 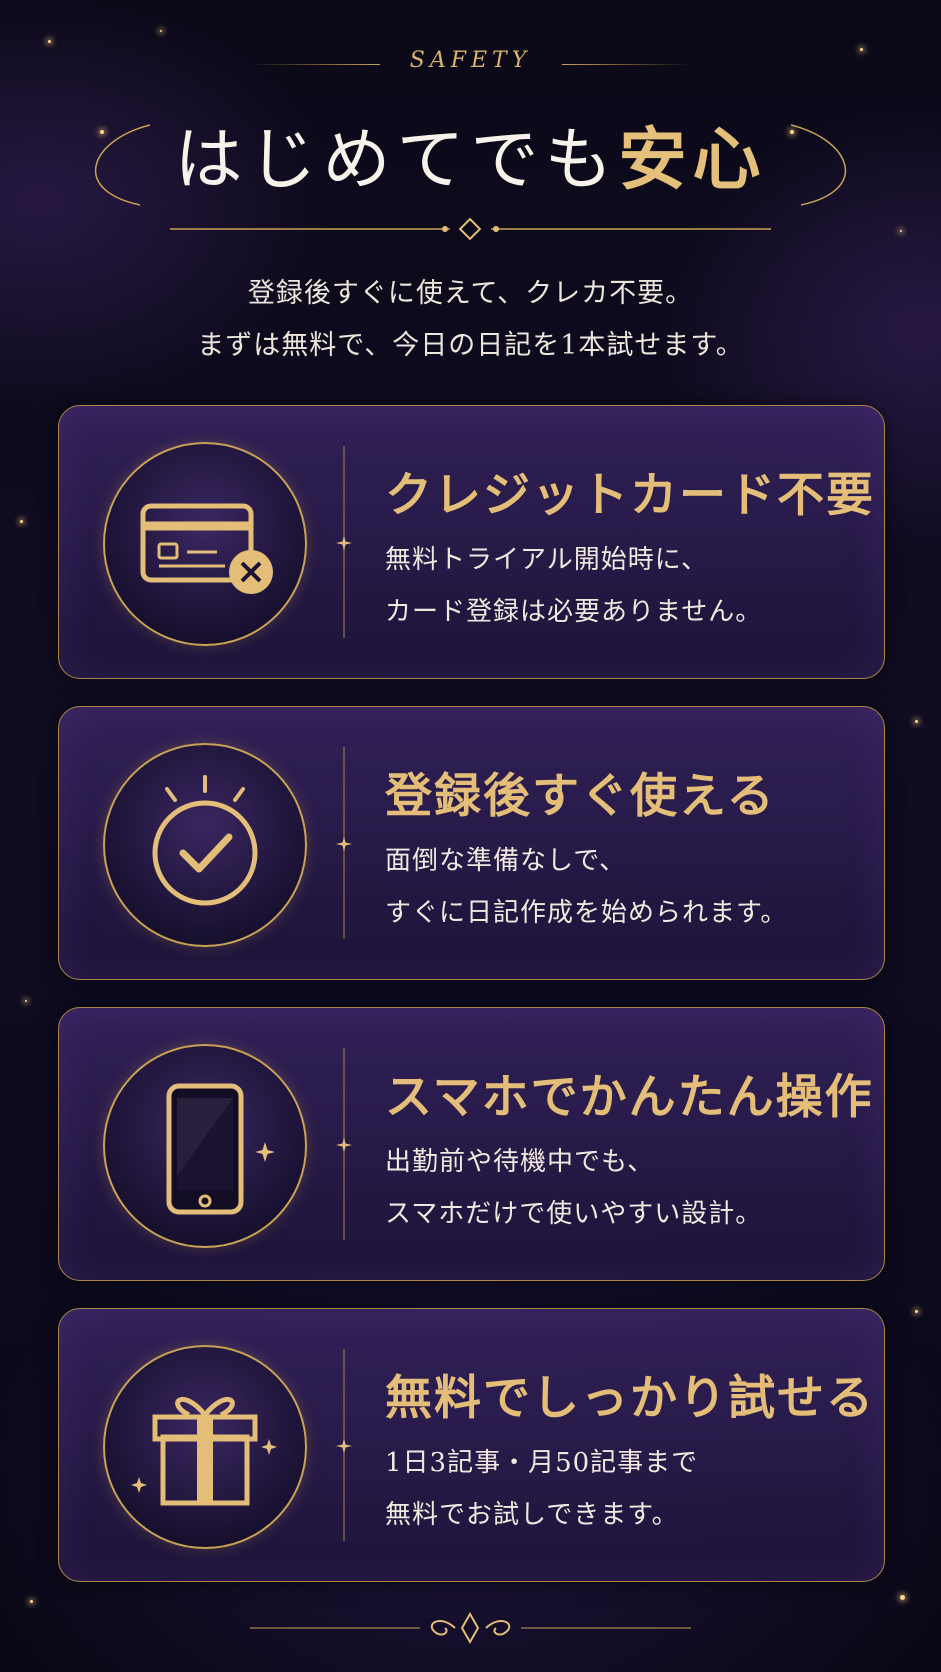 I want to click on feature-description: 出勤前や待機中でも、 スマホだけで使いやすい設計。, so click(x=573, y=1188).